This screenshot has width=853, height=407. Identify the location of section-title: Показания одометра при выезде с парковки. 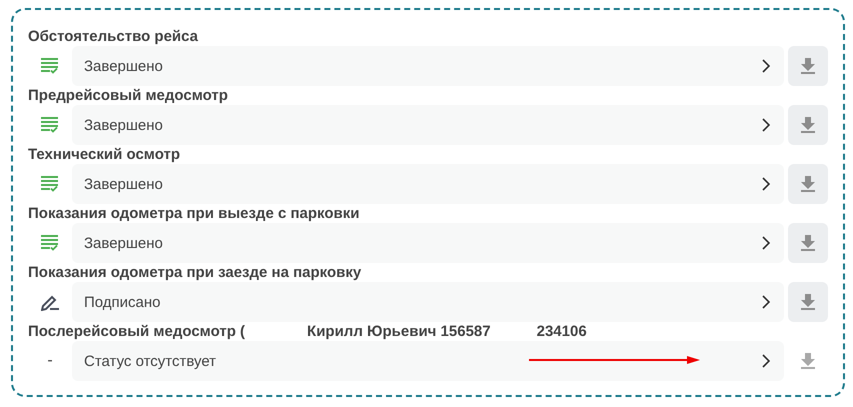
(194, 213).